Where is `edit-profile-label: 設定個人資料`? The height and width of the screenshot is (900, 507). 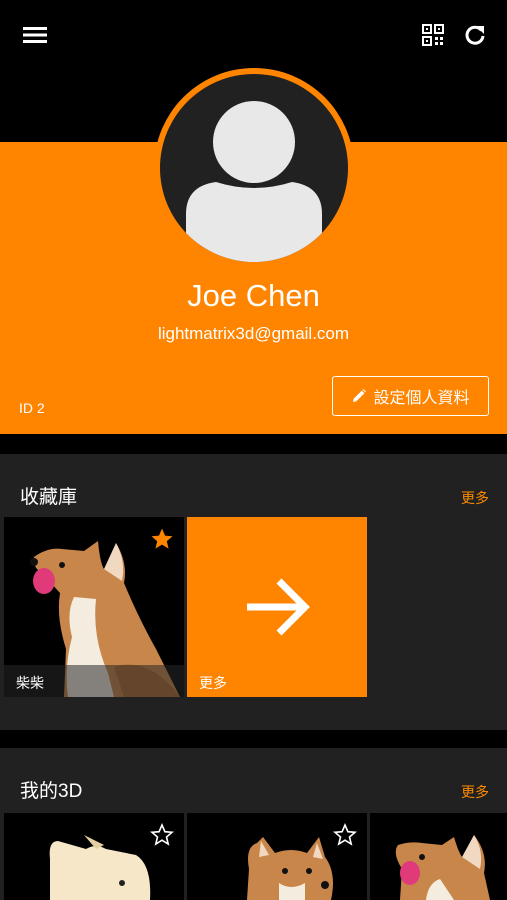 edit-profile-label: 設定個人資料 is located at coordinates (421, 398).